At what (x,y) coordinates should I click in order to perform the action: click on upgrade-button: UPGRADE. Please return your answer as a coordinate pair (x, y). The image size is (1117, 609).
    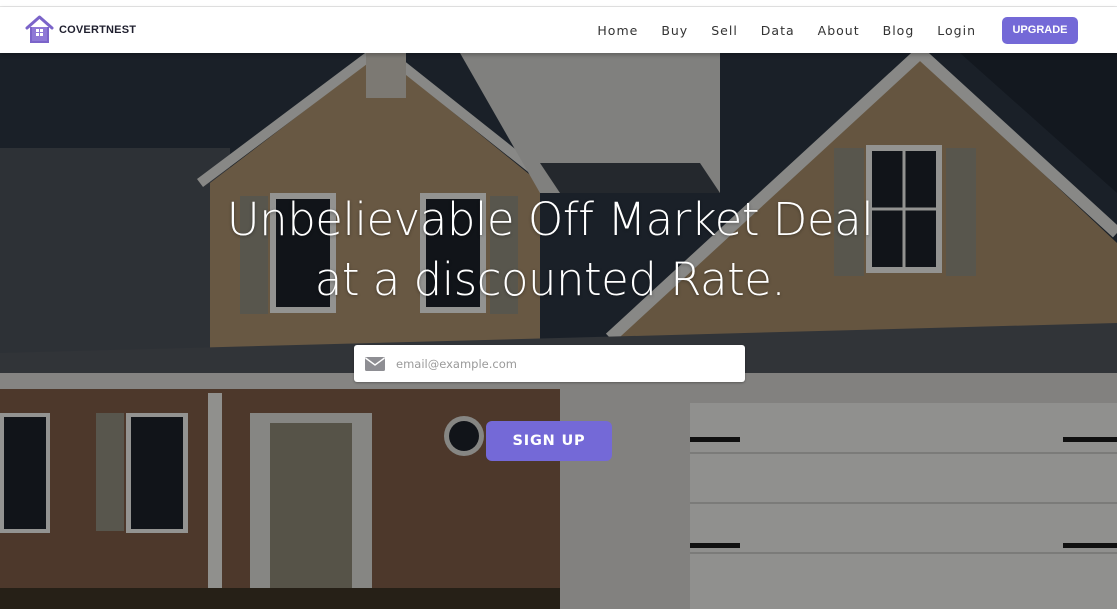
    Looking at the image, I should click on (1040, 30).